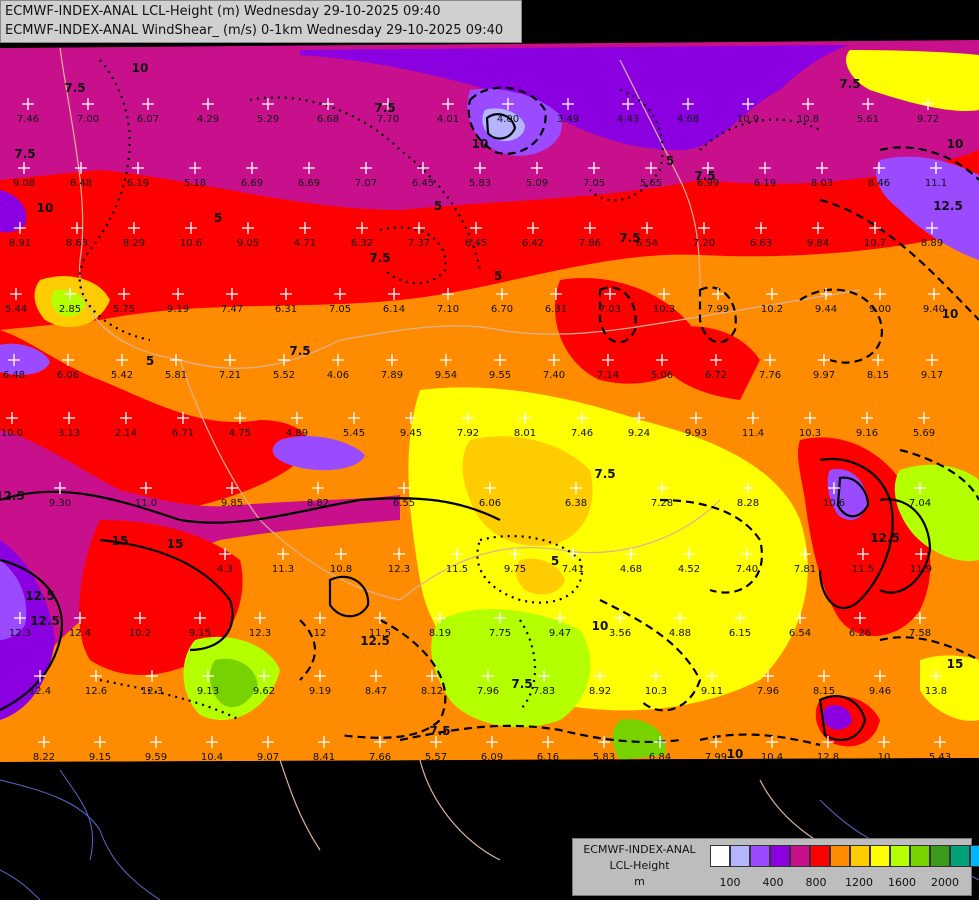  I want to click on station-value: 6.42, so click(533, 243).